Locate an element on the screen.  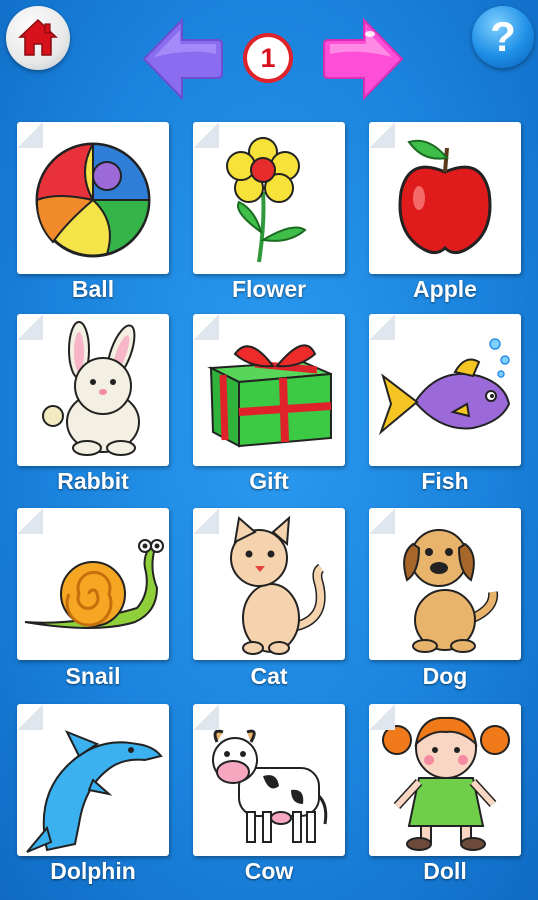
next-page-button is located at coordinates (363, 61).